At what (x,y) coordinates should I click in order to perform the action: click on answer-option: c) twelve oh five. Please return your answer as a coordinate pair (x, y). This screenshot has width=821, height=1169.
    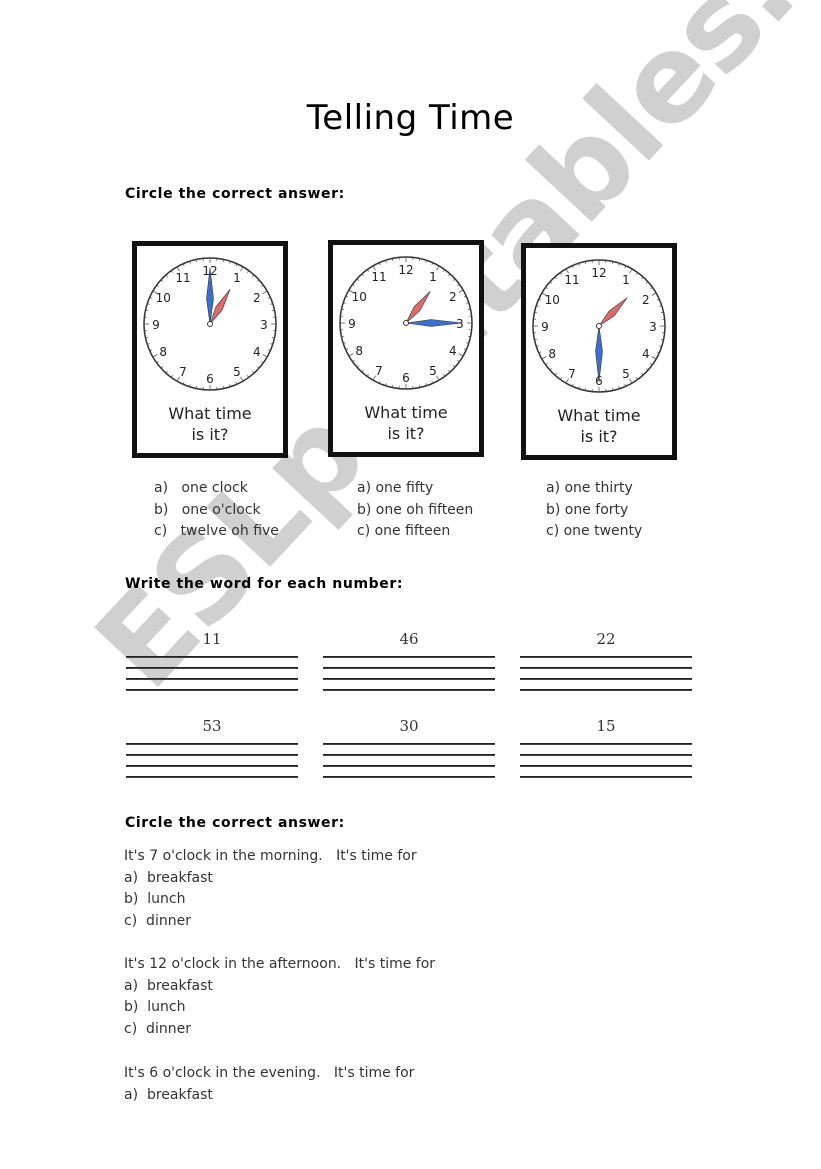
    Looking at the image, I should click on (216, 532).